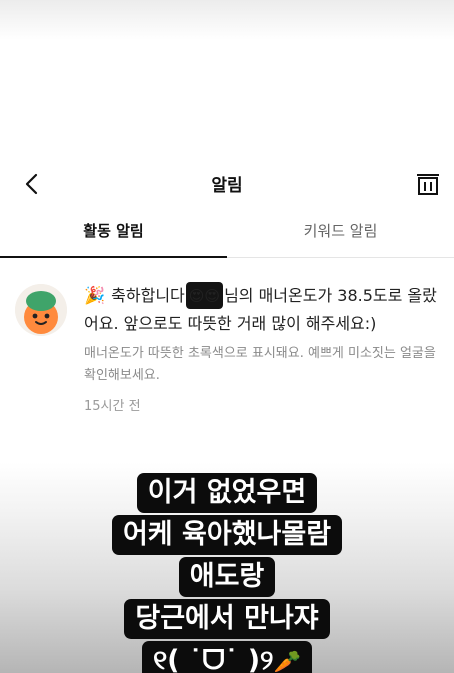 The height and width of the screenshot is (673, 454). I want to click on tab-keyword: 키워드 알림, so click(340, 235).